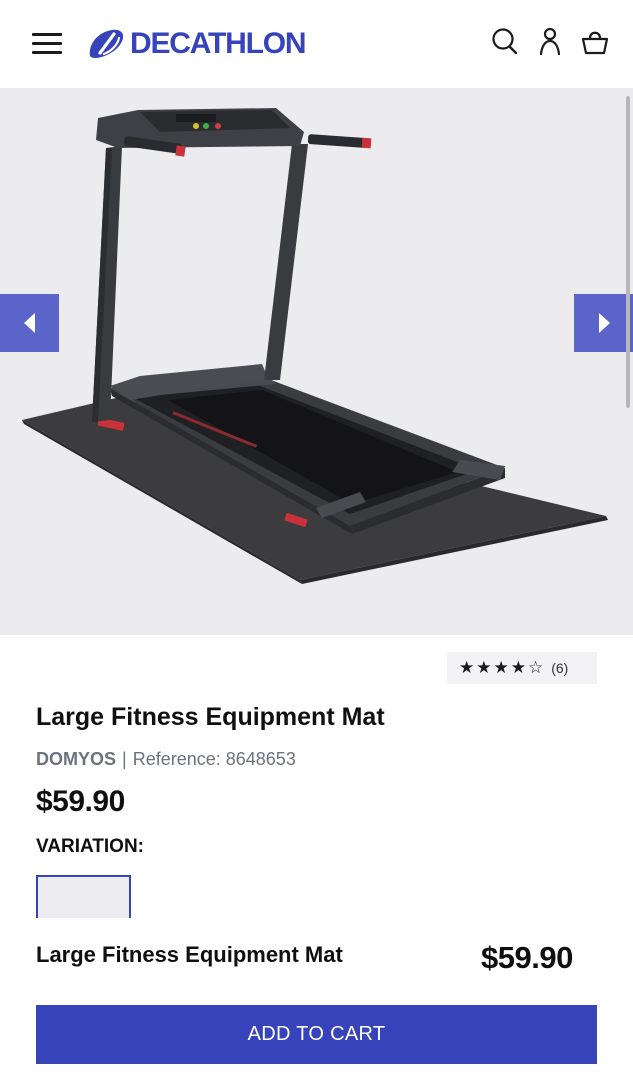 Image resolution: width=633 pixels, height=1080 pixels. I want to click on sticky-product-title: Large Fitness Equipment Mat, so click(189, 954).